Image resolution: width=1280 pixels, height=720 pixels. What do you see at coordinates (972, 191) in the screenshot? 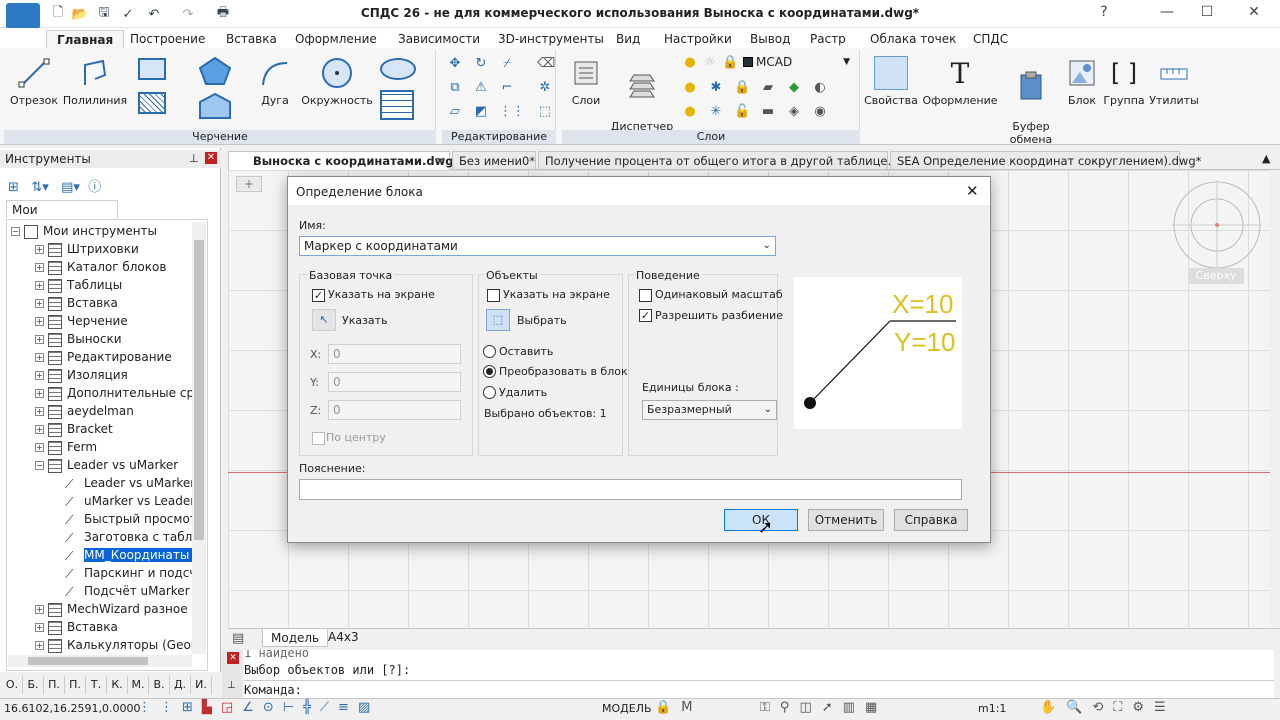
I see `close-icon: ✕` at bounding box center [972, 191].